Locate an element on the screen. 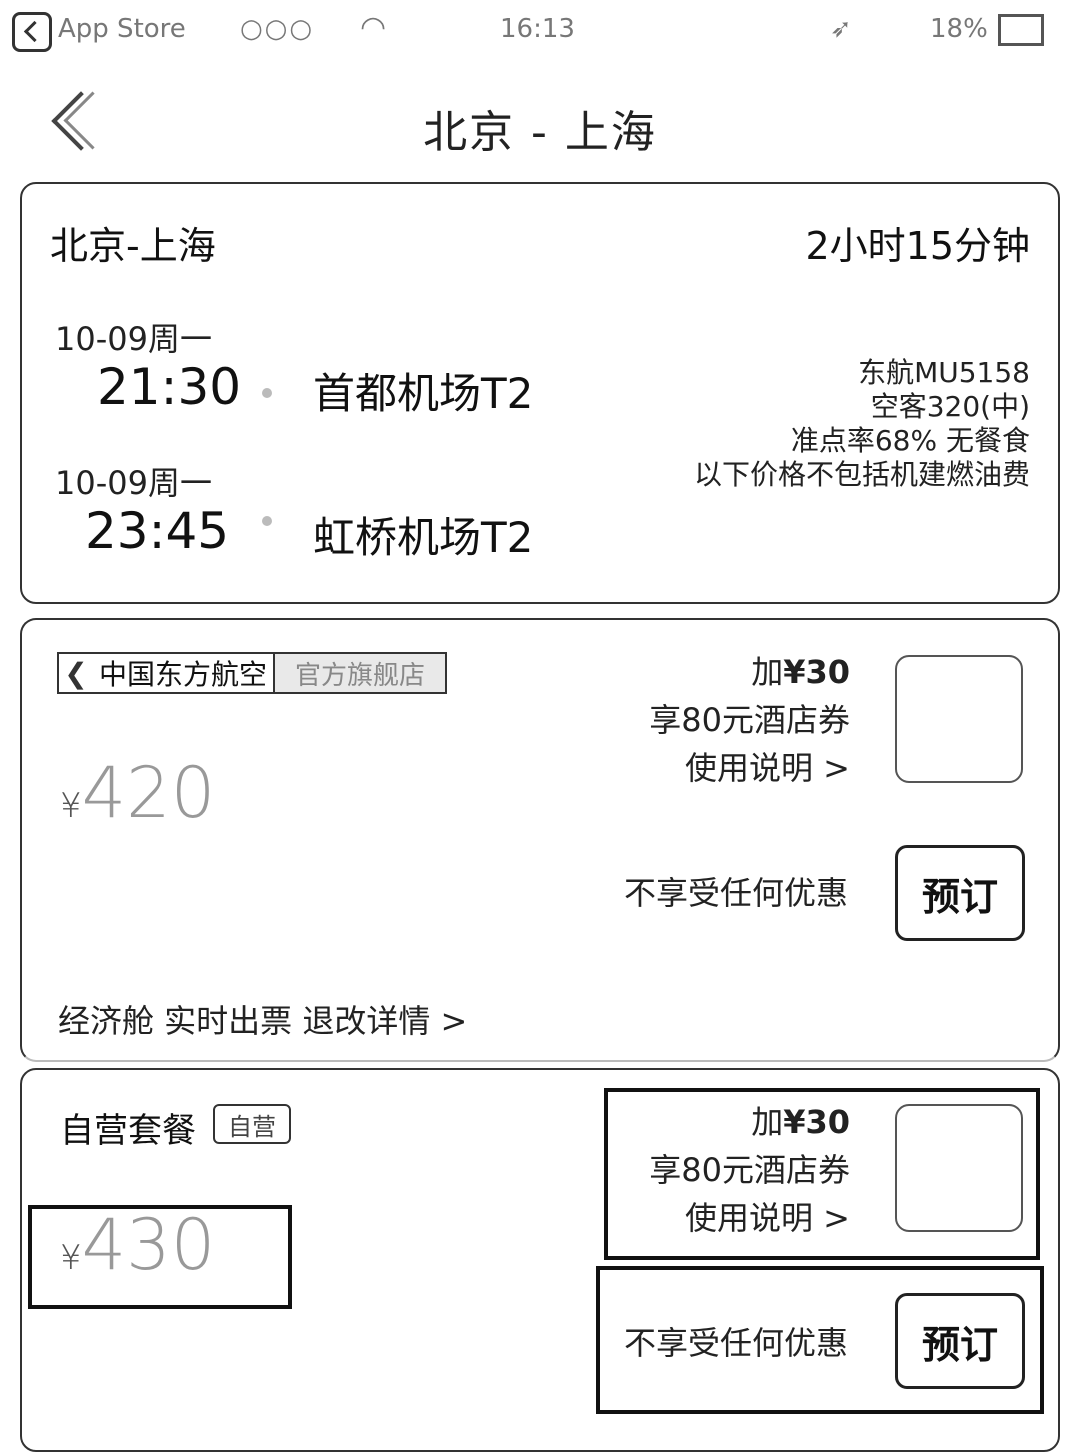  self-operated-tag: 自营 is located at coordinates (252, 1124).